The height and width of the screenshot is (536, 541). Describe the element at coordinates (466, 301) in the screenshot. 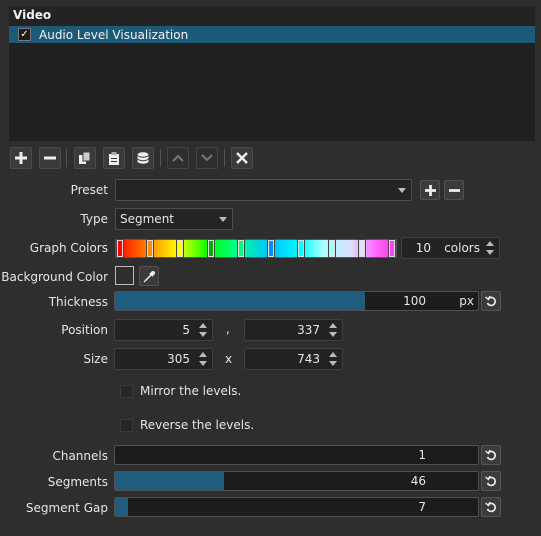

I see `thickness-unit: px` at that location.